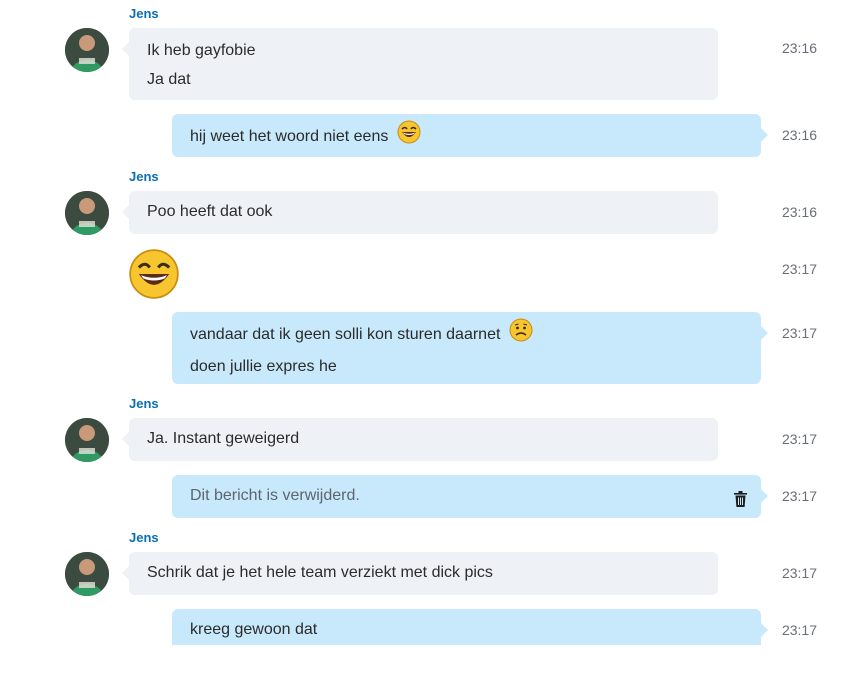  What do you see at coordinates (275, 495) in the screenshot?
I see `deleted-message-text: Dit bericht is verwijderd.` at bounding box center [275, 495].